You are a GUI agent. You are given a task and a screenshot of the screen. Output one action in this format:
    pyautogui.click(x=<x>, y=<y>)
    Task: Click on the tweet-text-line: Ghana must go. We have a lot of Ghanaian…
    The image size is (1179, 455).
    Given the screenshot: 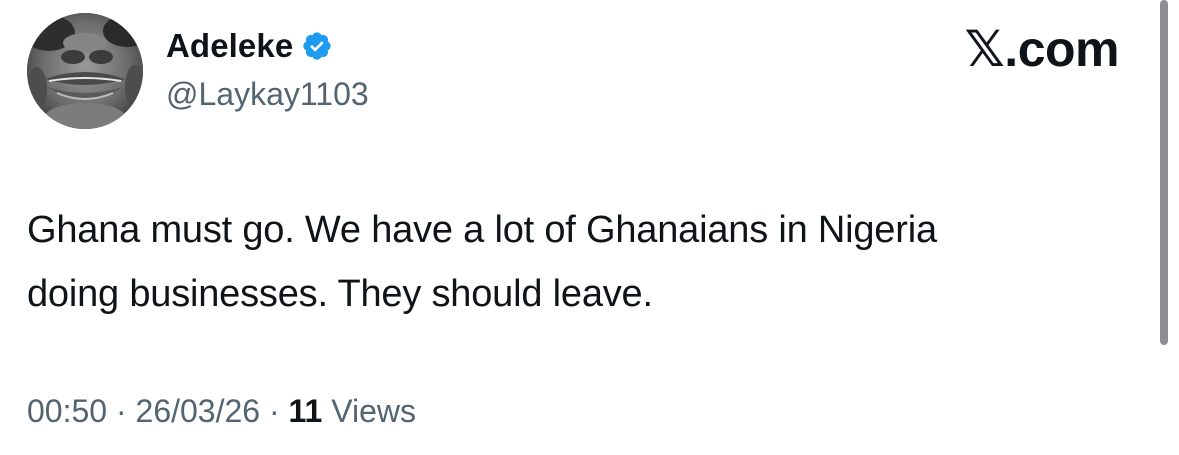 What is the action you would take?
    pyautogui.click(x=482, y=230)
    